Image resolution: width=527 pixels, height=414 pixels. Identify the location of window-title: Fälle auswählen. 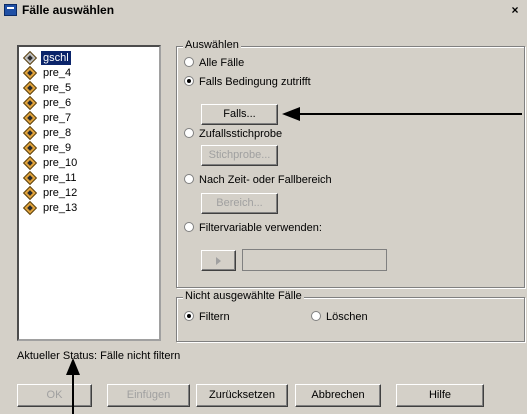
(68, 10).